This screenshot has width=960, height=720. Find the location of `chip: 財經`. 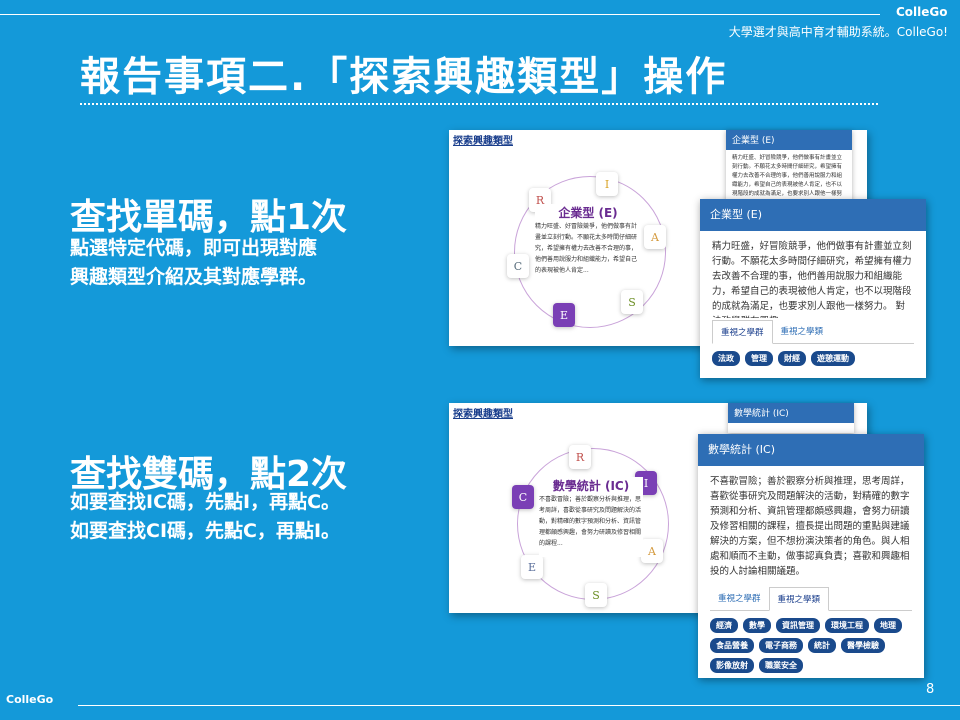

chip: 財經 is located at coordinates (792, 358).